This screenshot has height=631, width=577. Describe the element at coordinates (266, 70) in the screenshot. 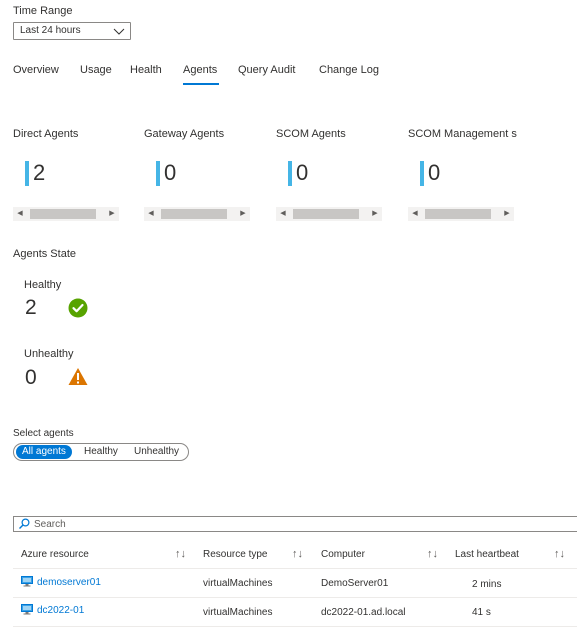

I see `tab-query-audit: Query Audit` at that location.